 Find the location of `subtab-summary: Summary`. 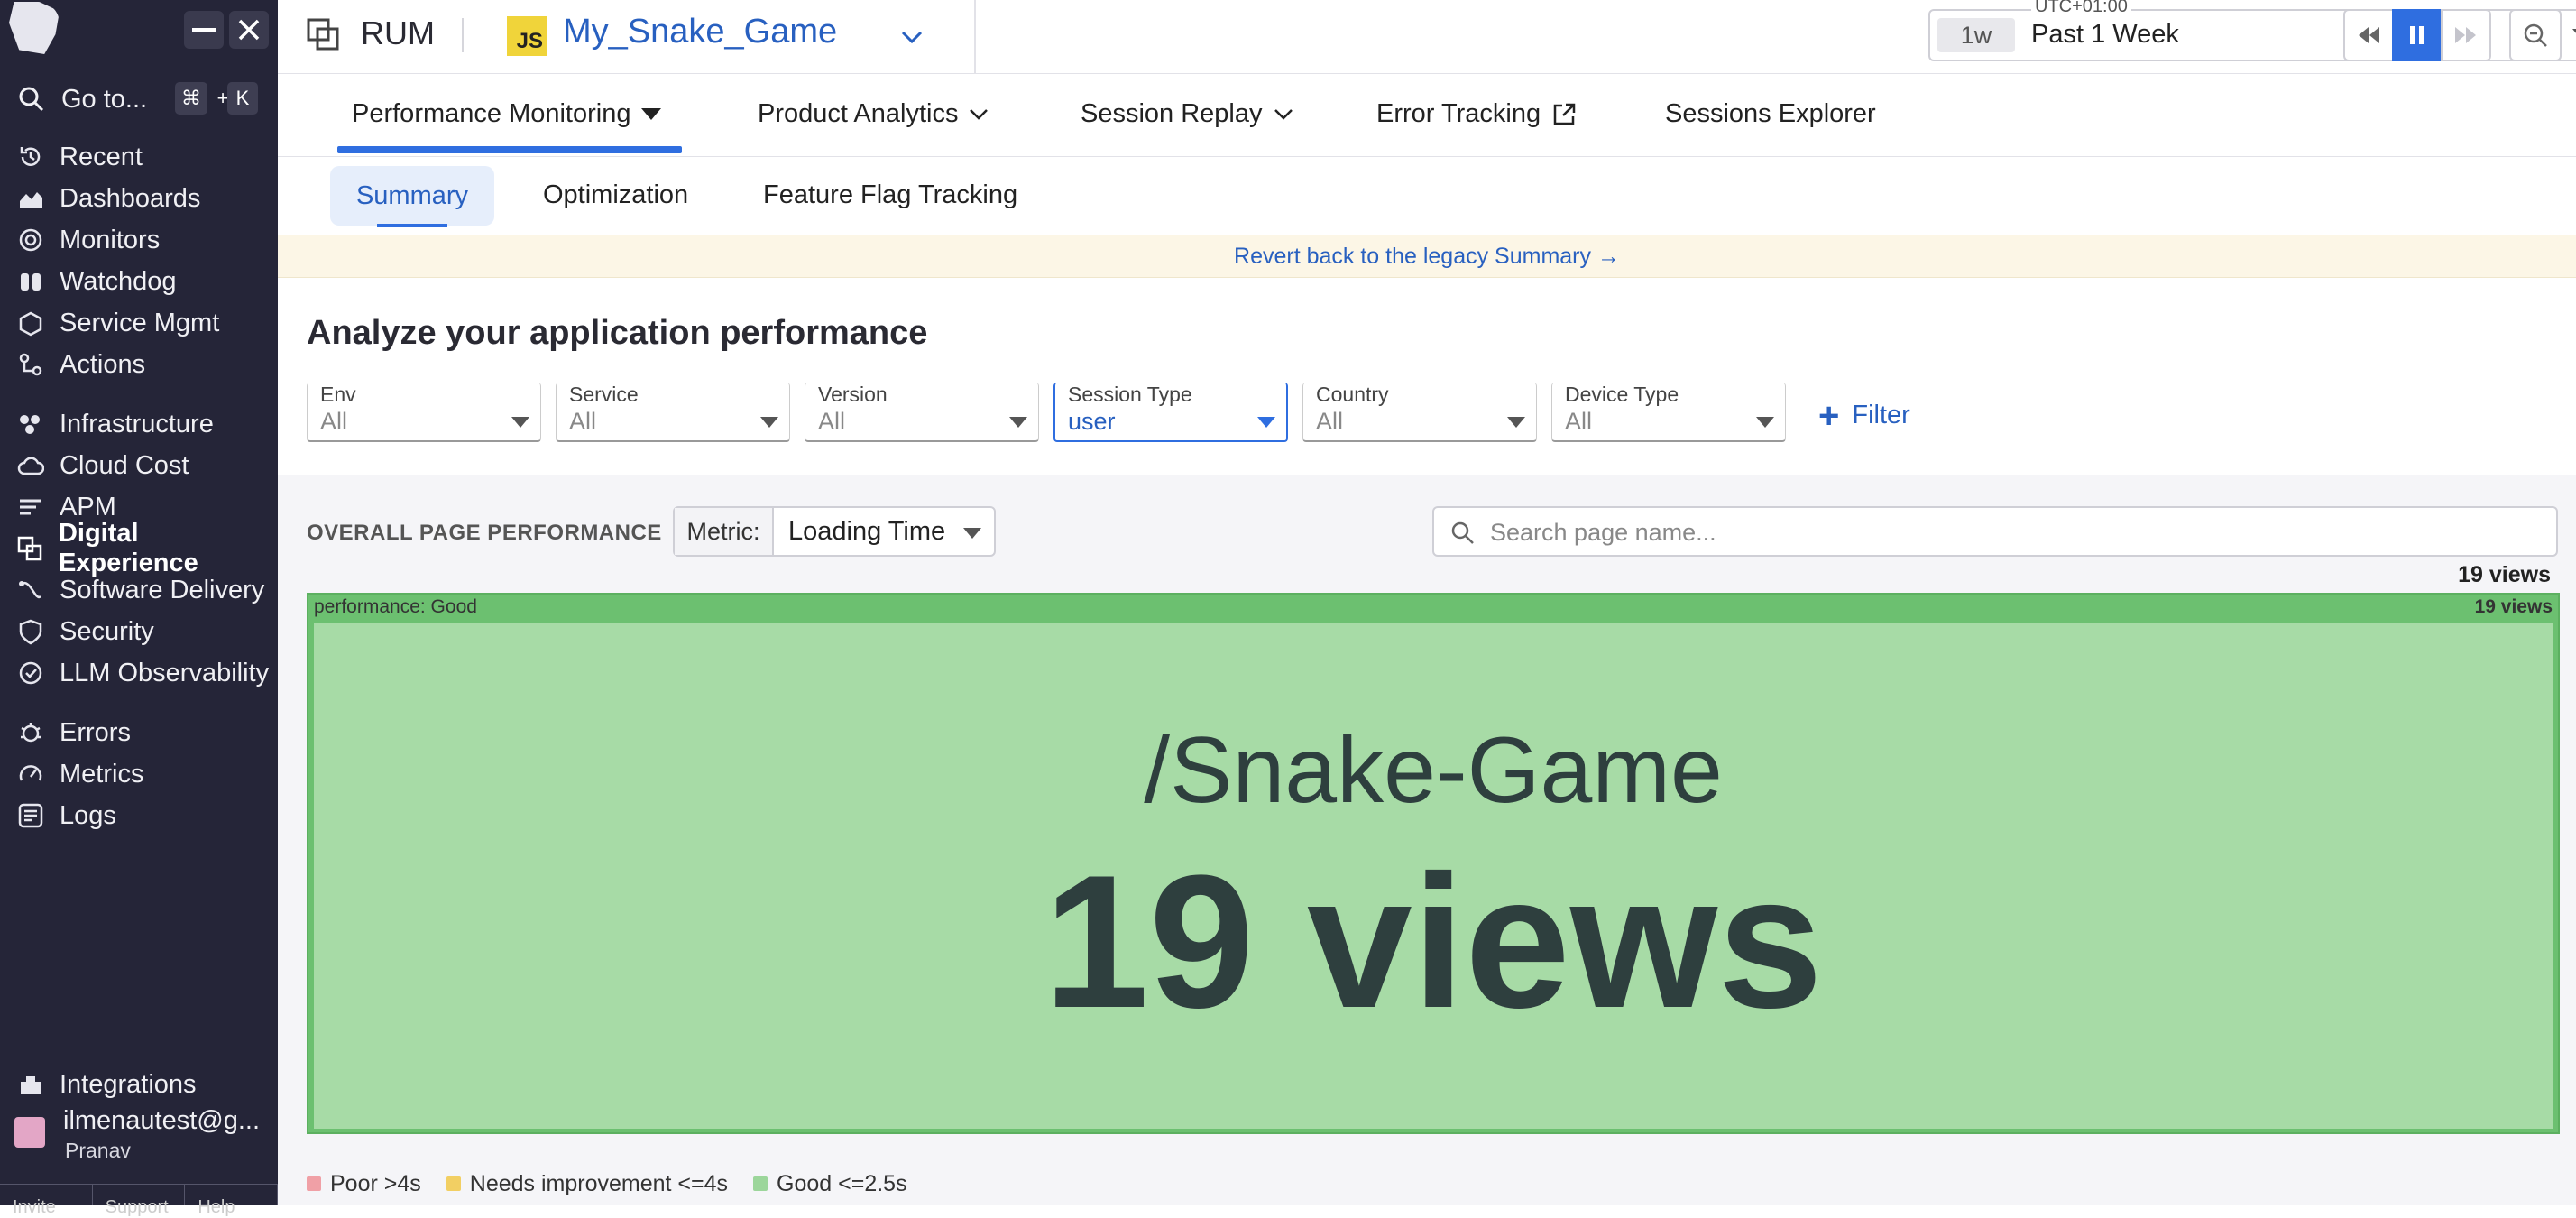

subtab-summary: Summary is located at coordinates (412, 196).